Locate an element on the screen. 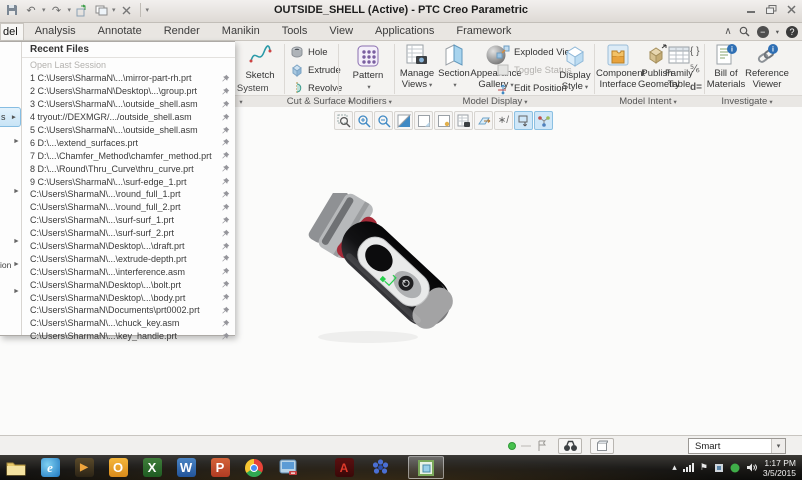 The width and height of the screenshot is (802, 480). bill-of-materials-button: i Bill of Materials is located at coordinates (726, 66).